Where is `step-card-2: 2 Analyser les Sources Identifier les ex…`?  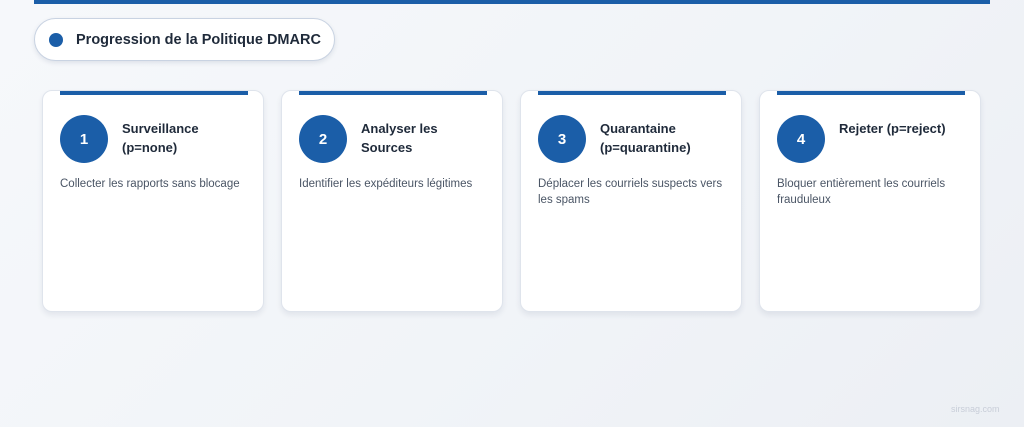
step-card-2: 2 Analyser les Sources Identifier les ex… is located at coordinates (392, 201).